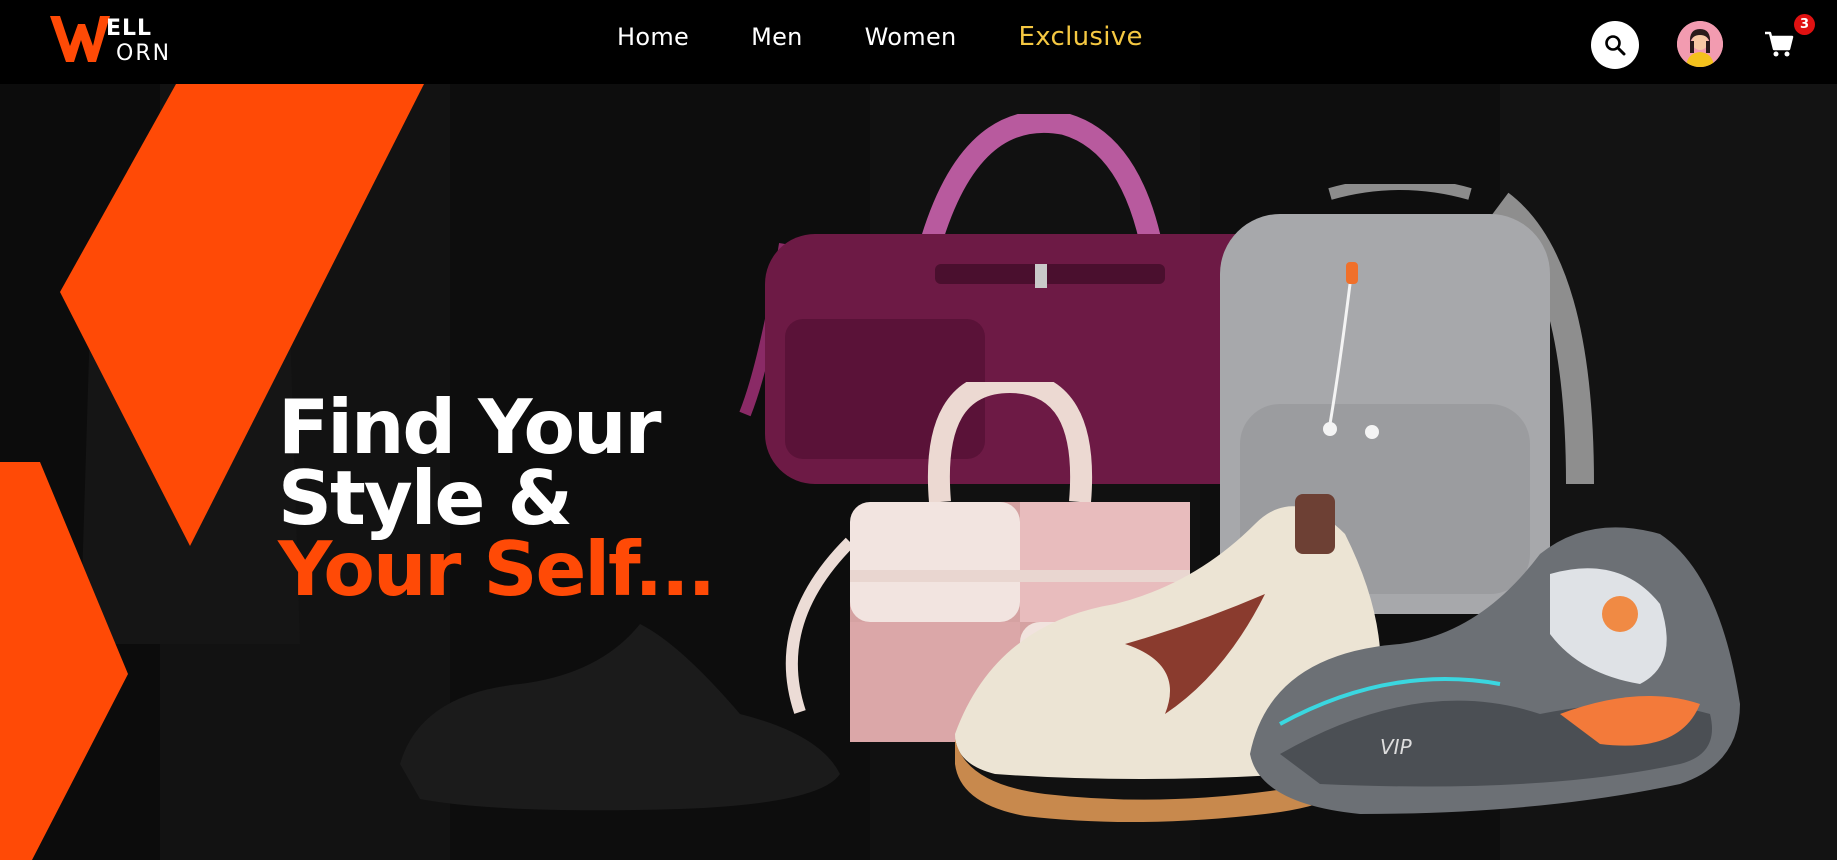  I want to click on top-navbar: ELL ORN Home Men Women Exclusive 3, so click(918, 42).